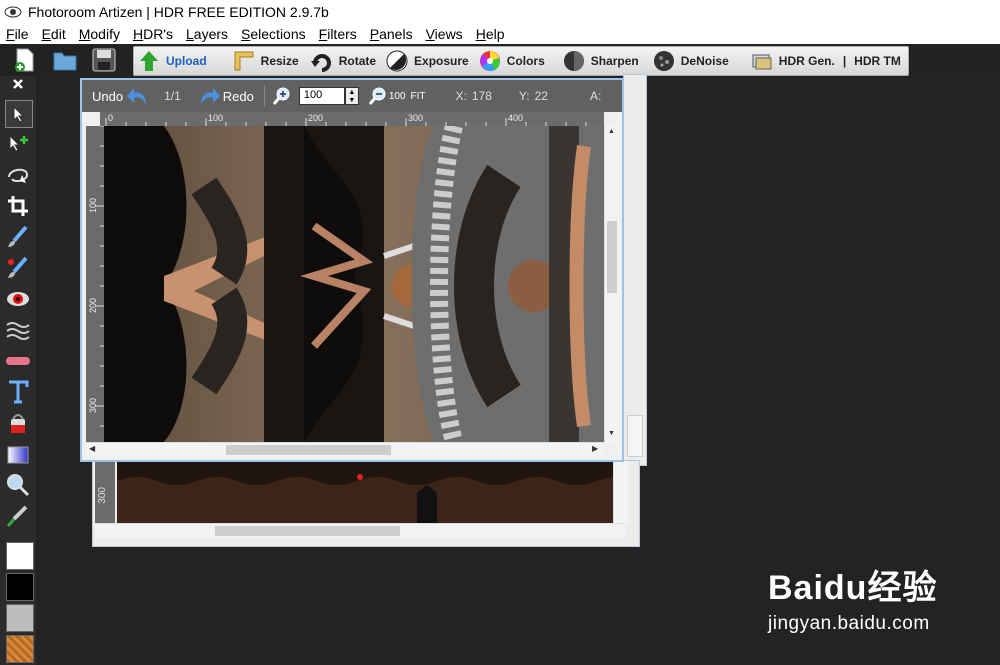  I want to click on page-counter: 1/1, so click(172, 96).